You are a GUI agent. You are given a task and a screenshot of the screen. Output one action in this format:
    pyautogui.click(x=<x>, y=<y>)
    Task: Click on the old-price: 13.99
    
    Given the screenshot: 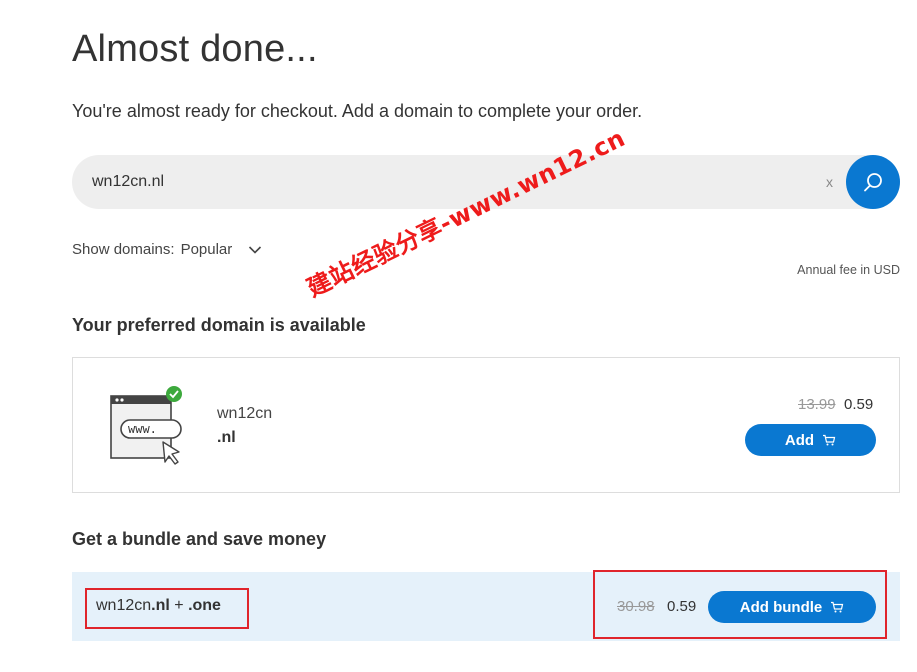 What is the action you would take?
    pyautogui.click(x=817, y=404)
    